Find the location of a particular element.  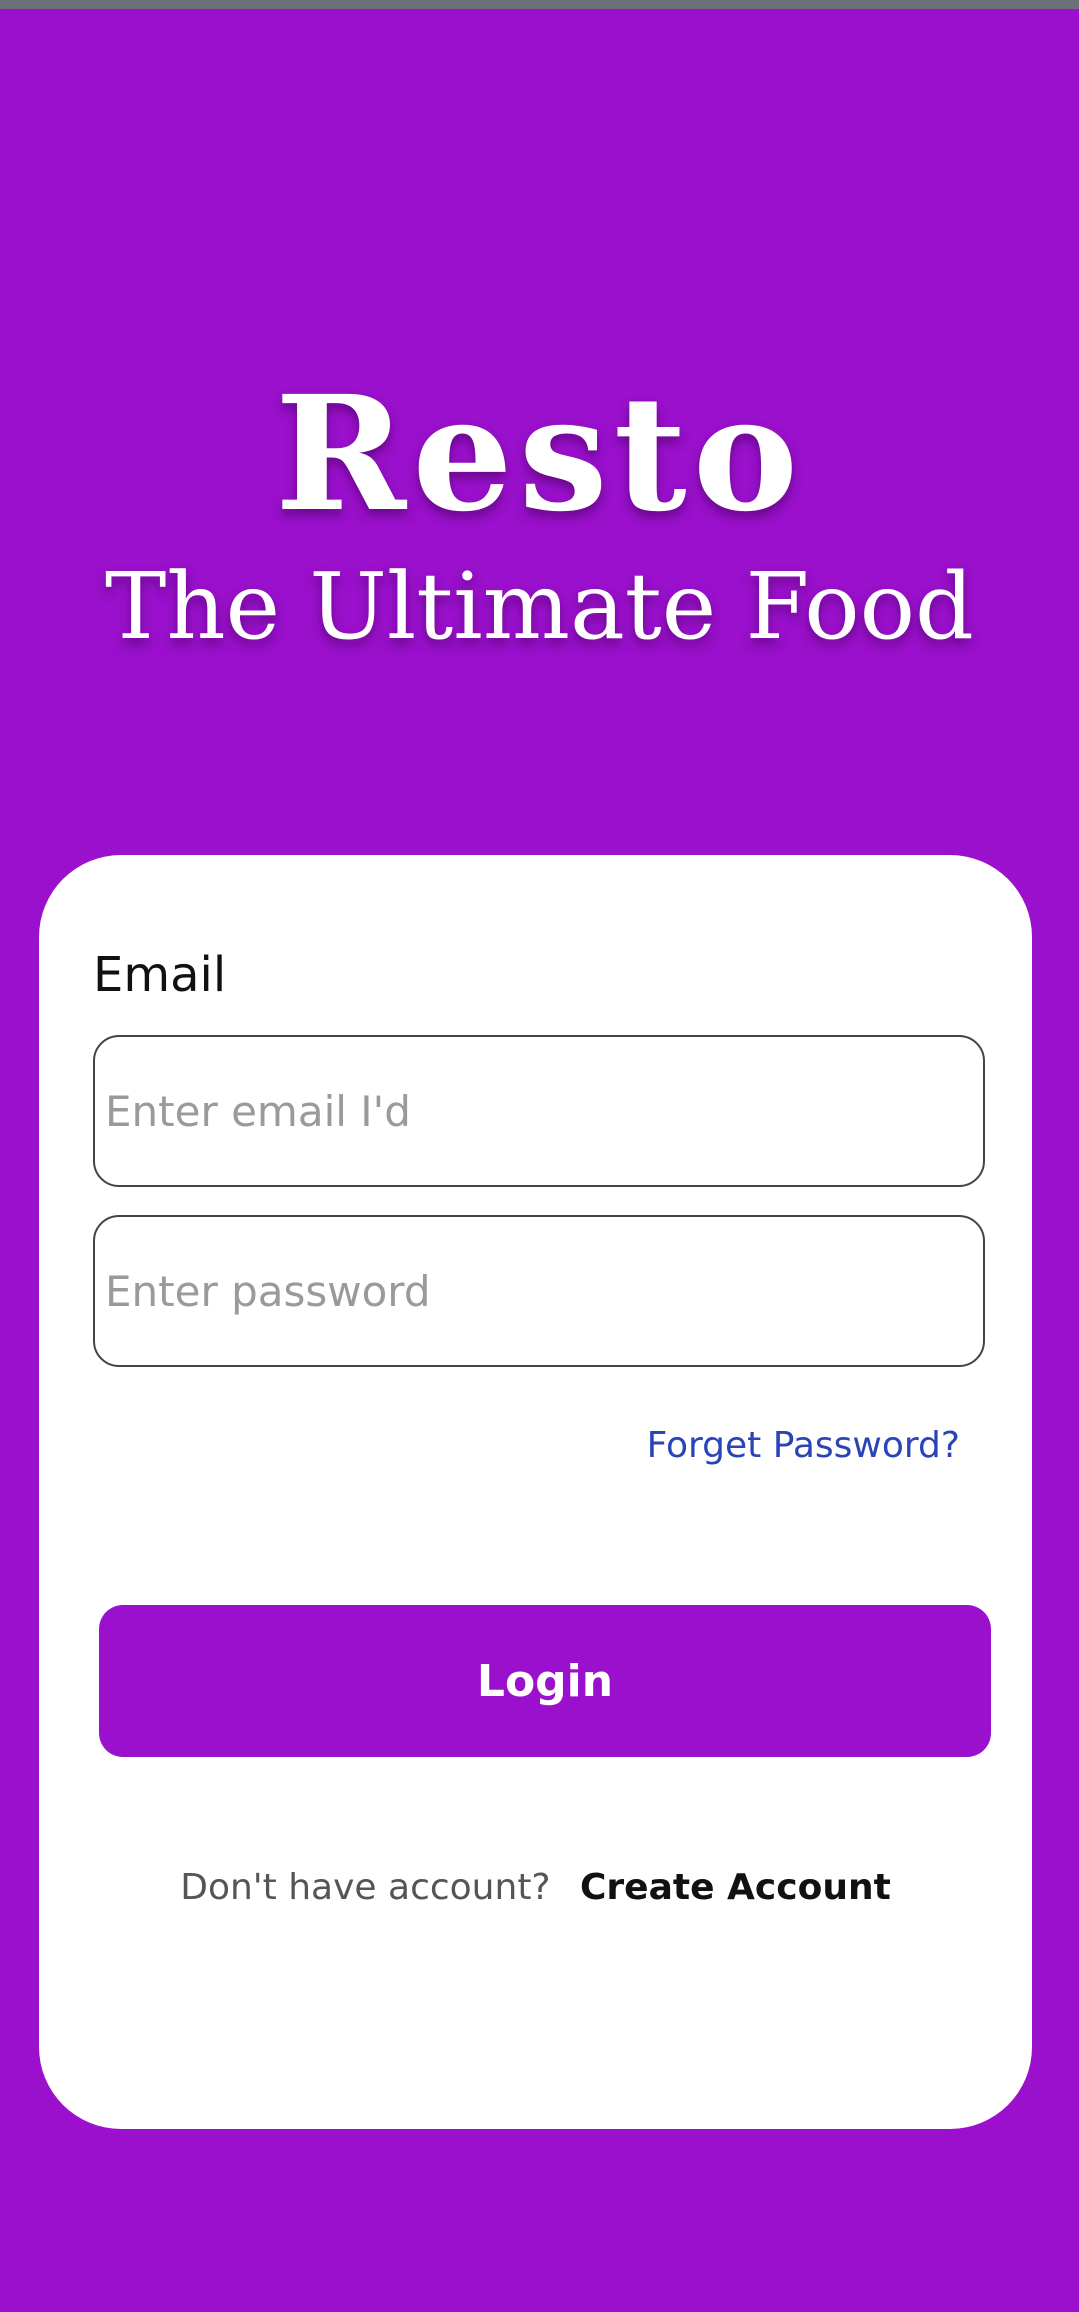

brand-title: Resto is located at coordinates (539, 454).